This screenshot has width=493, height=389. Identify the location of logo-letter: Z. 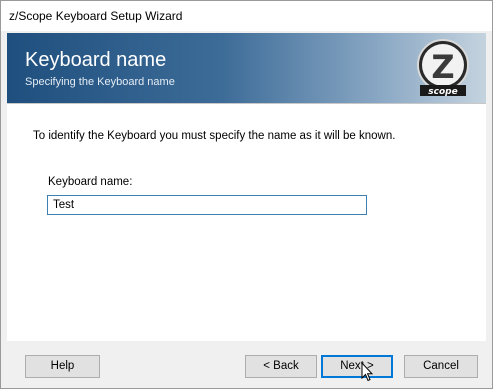
(442, 67).